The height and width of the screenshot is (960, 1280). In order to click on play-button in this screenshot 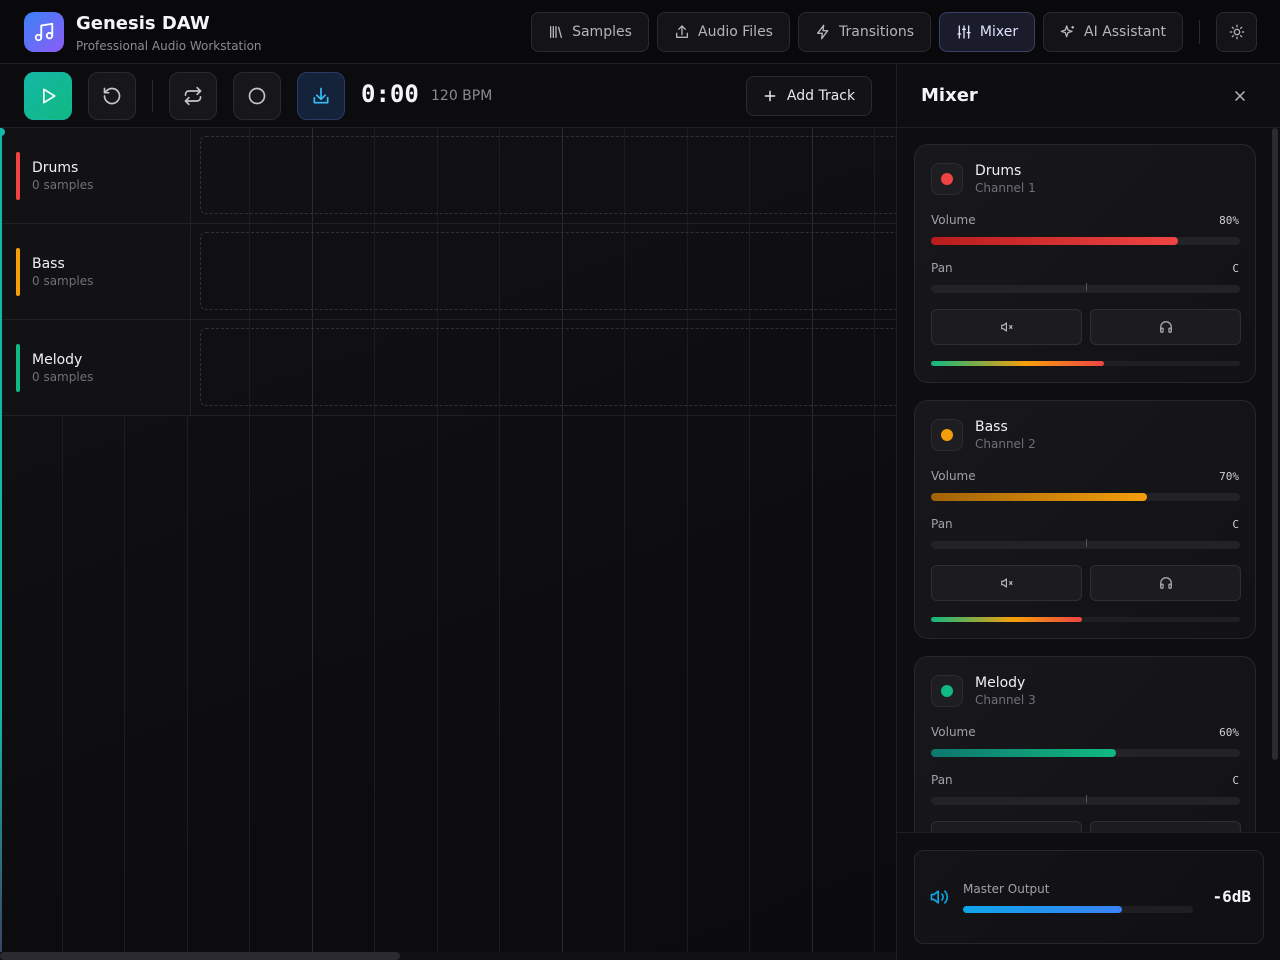, I will do `click(48, 96)`.